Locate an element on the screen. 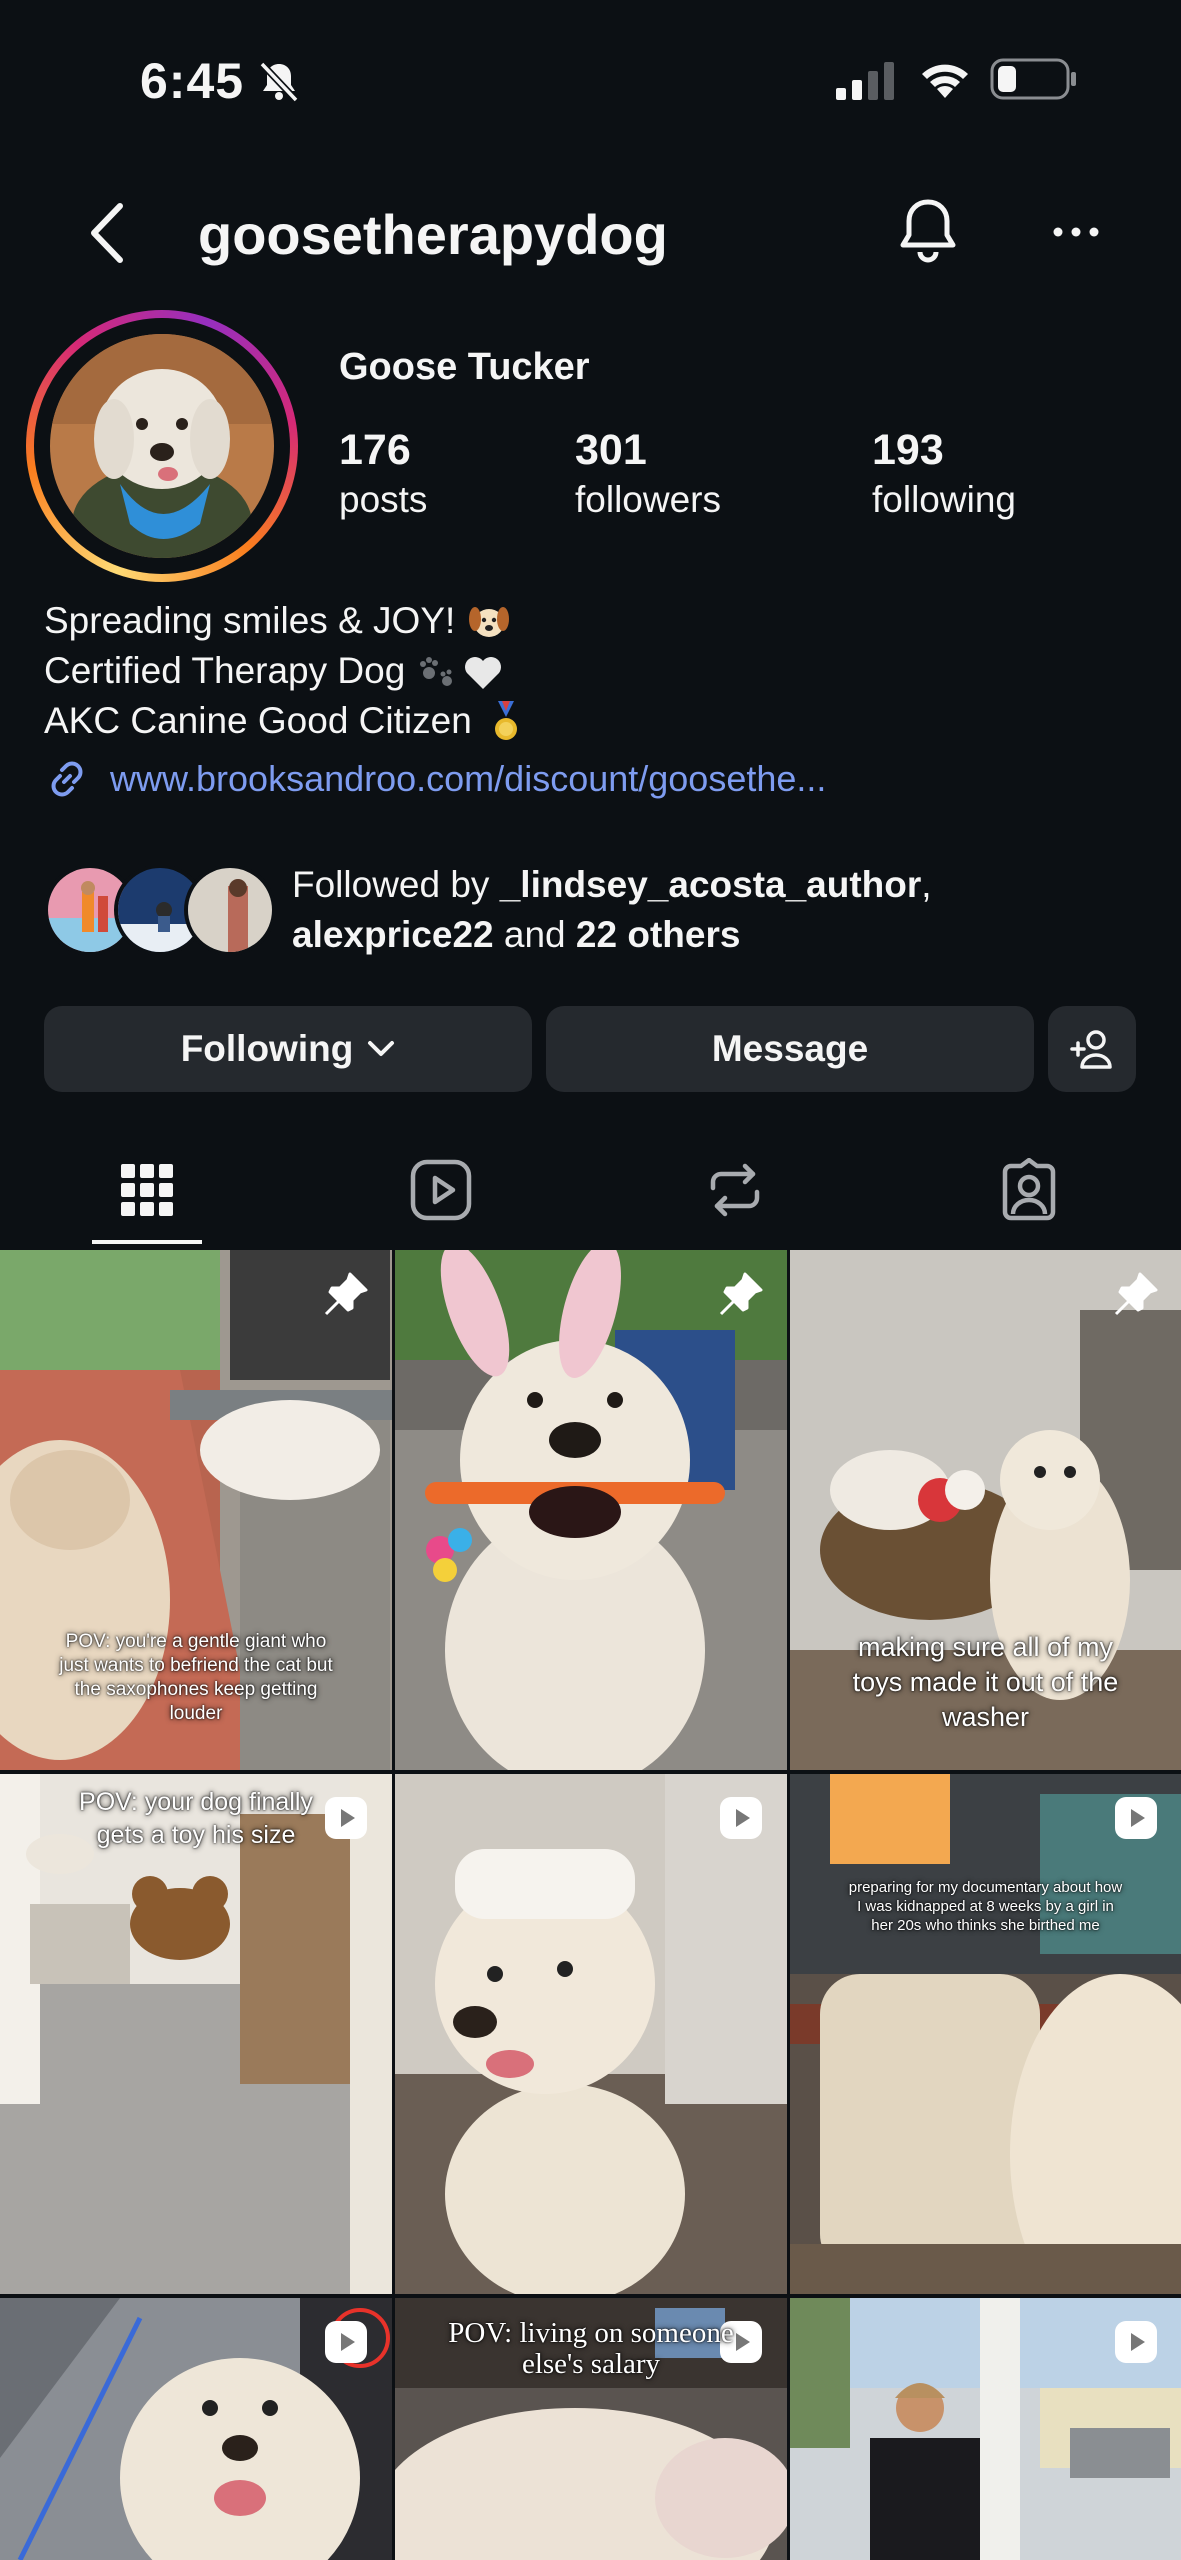 This screenshot has width=1181, height=2560. bell-icon is located at coordinates (928, 232).